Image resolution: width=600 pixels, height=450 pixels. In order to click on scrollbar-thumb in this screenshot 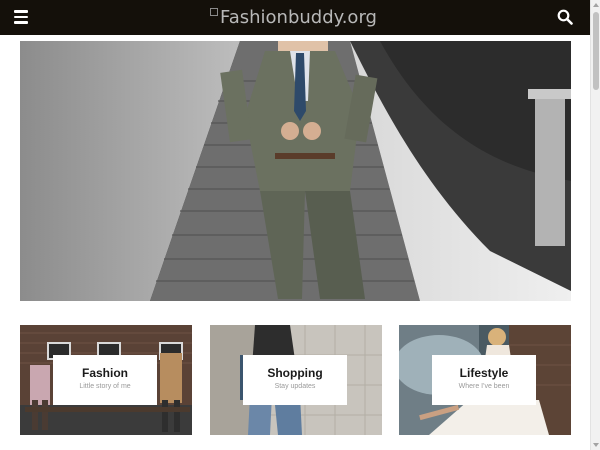, I will do `click(596, 51)`.